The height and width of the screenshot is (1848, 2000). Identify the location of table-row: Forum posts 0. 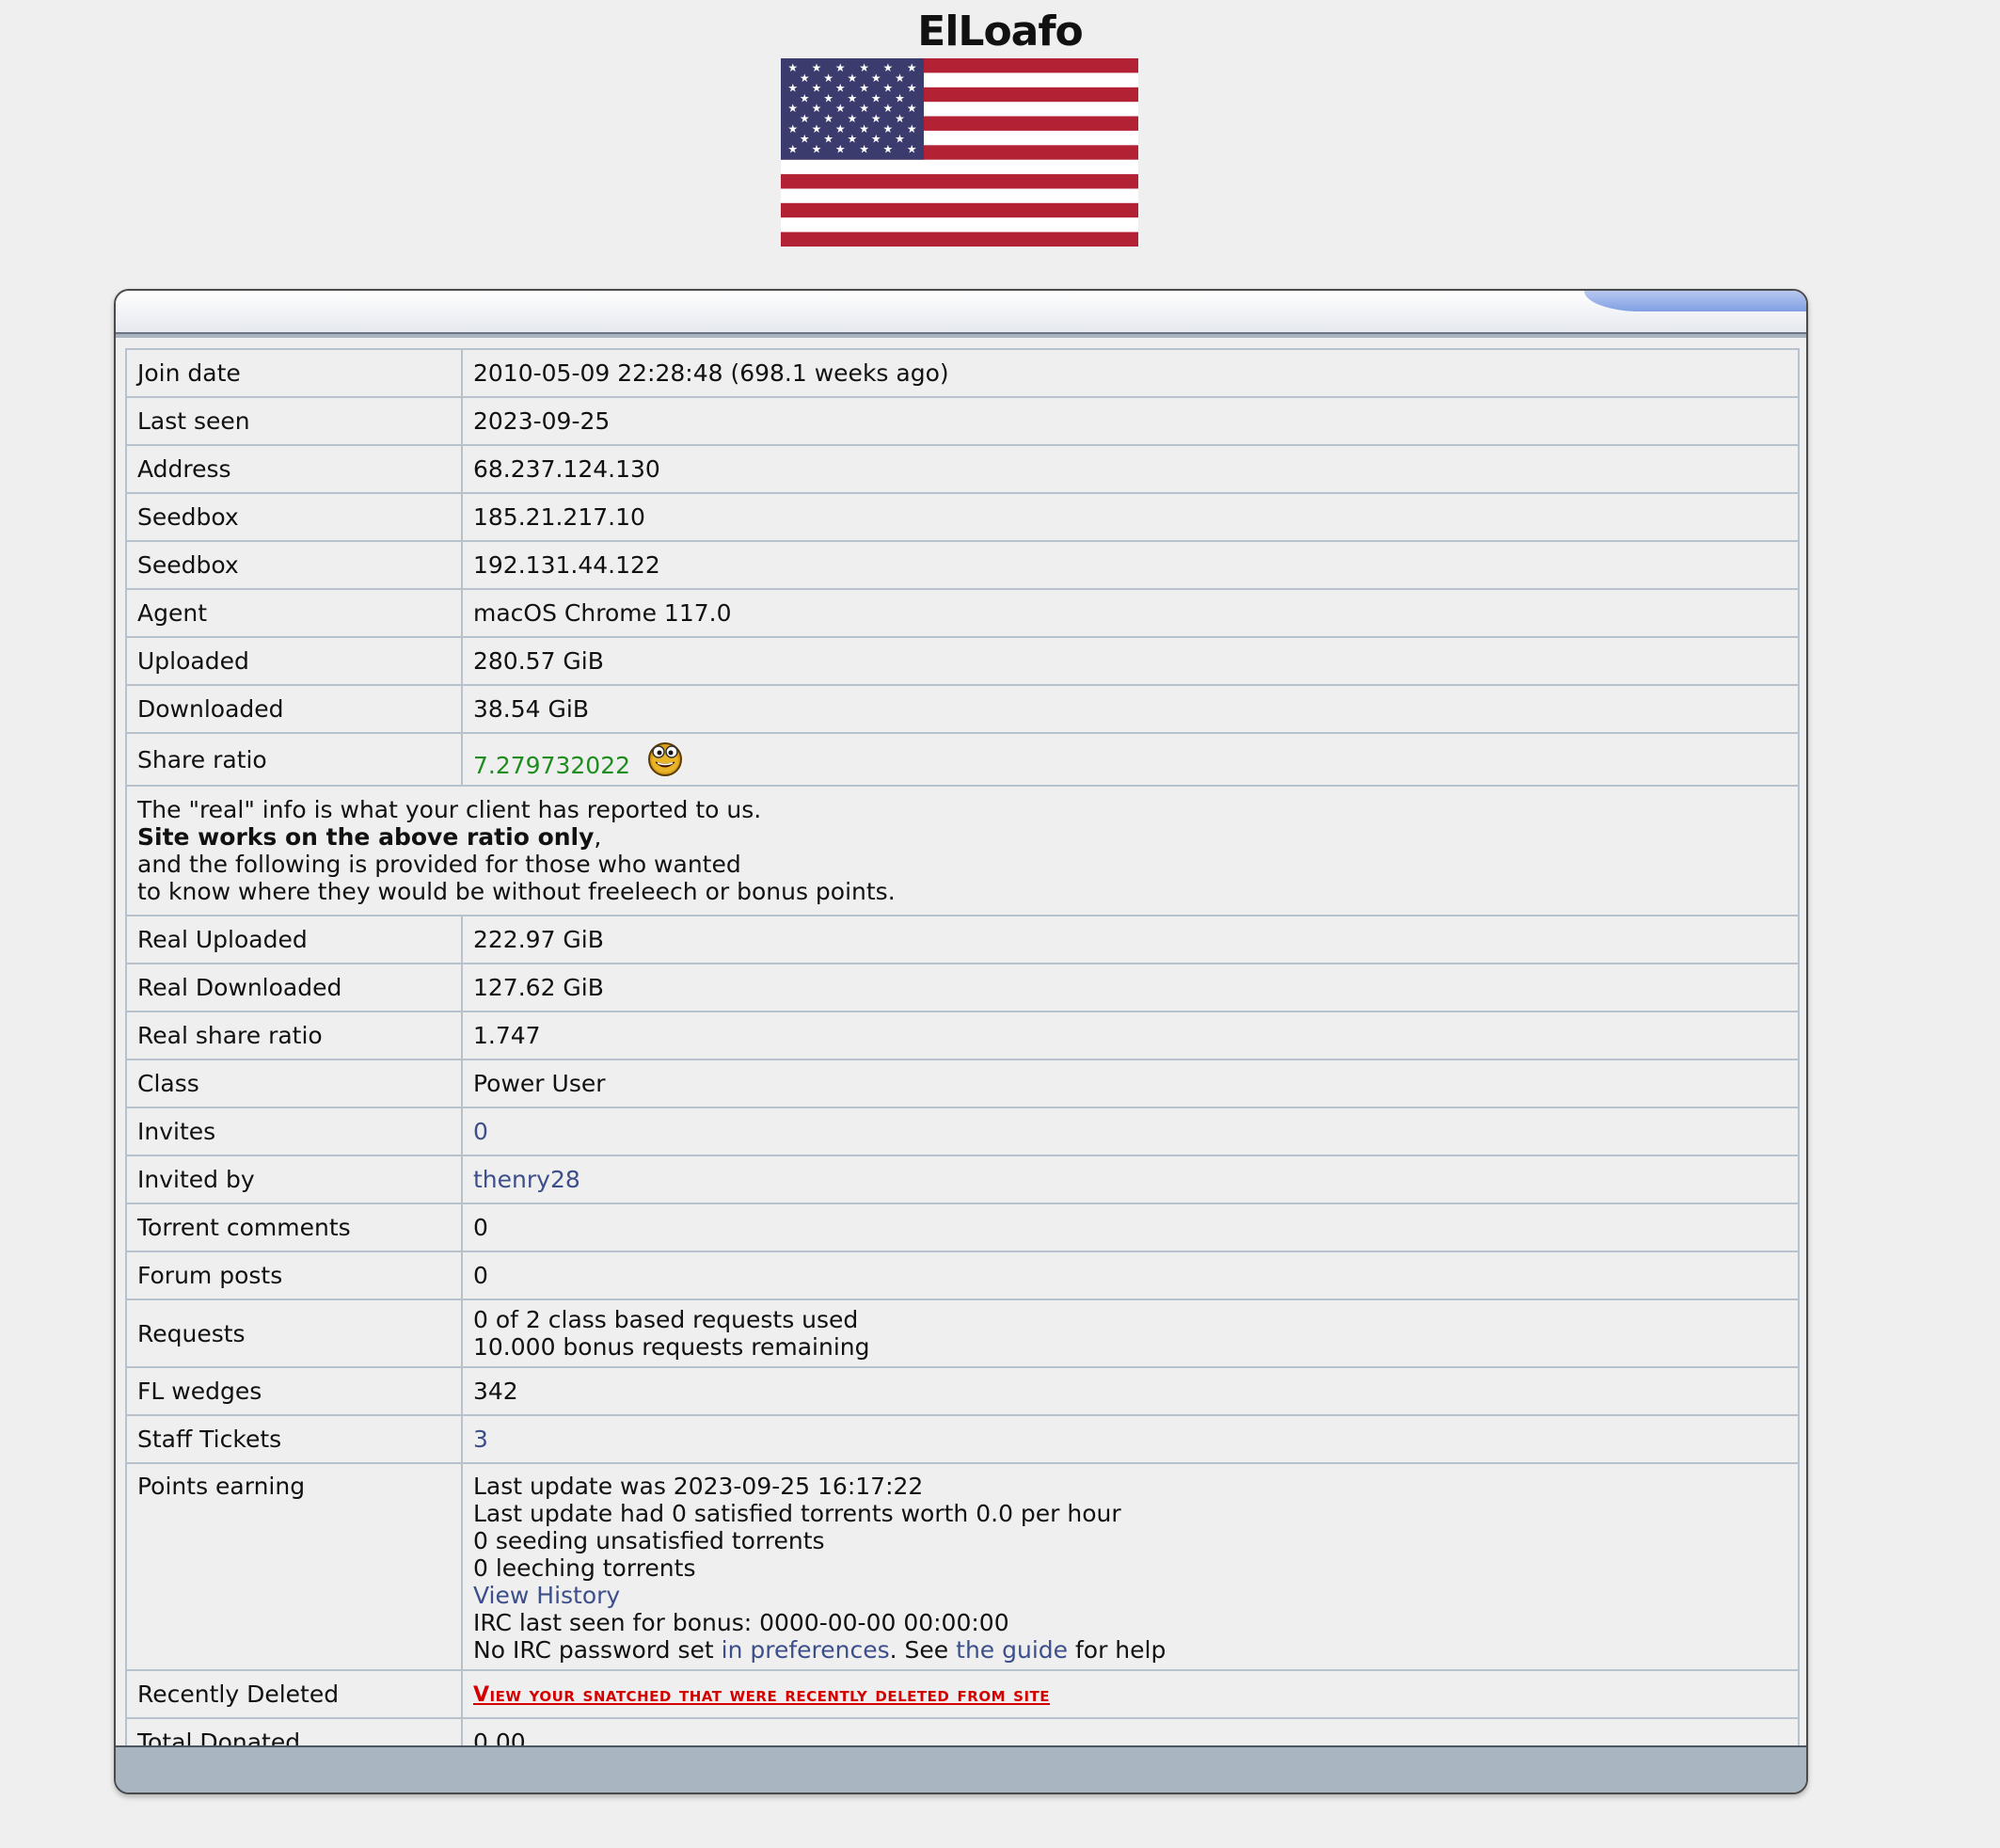
(962, 1275).